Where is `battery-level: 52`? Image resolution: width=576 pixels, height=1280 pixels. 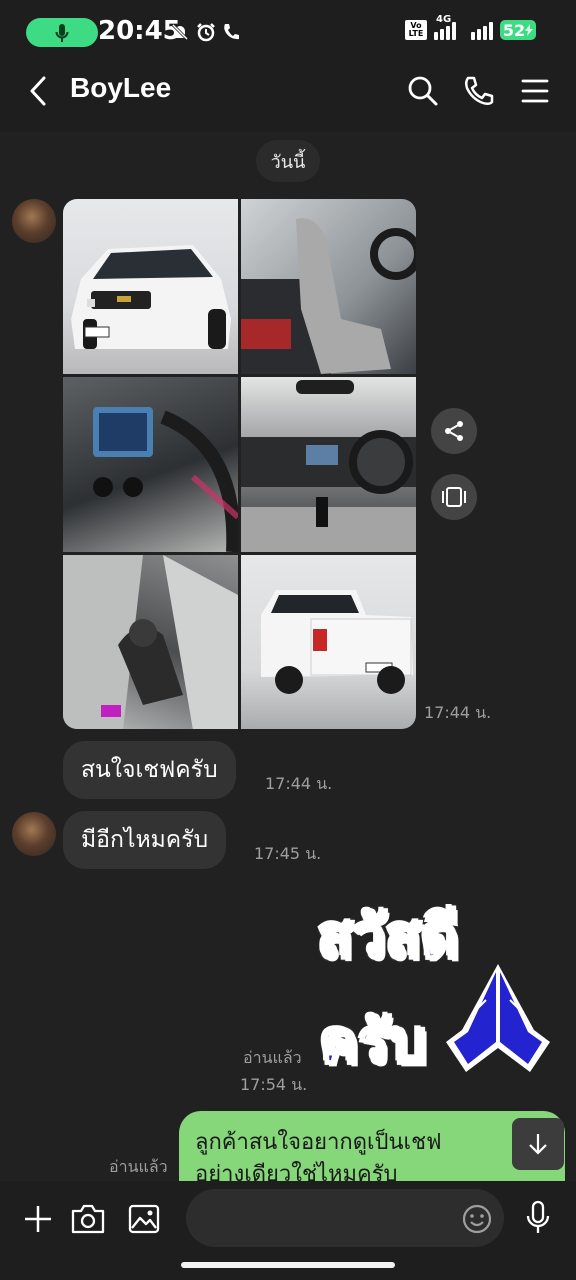
battery-level: 52 is located at coordinates (514, 30).